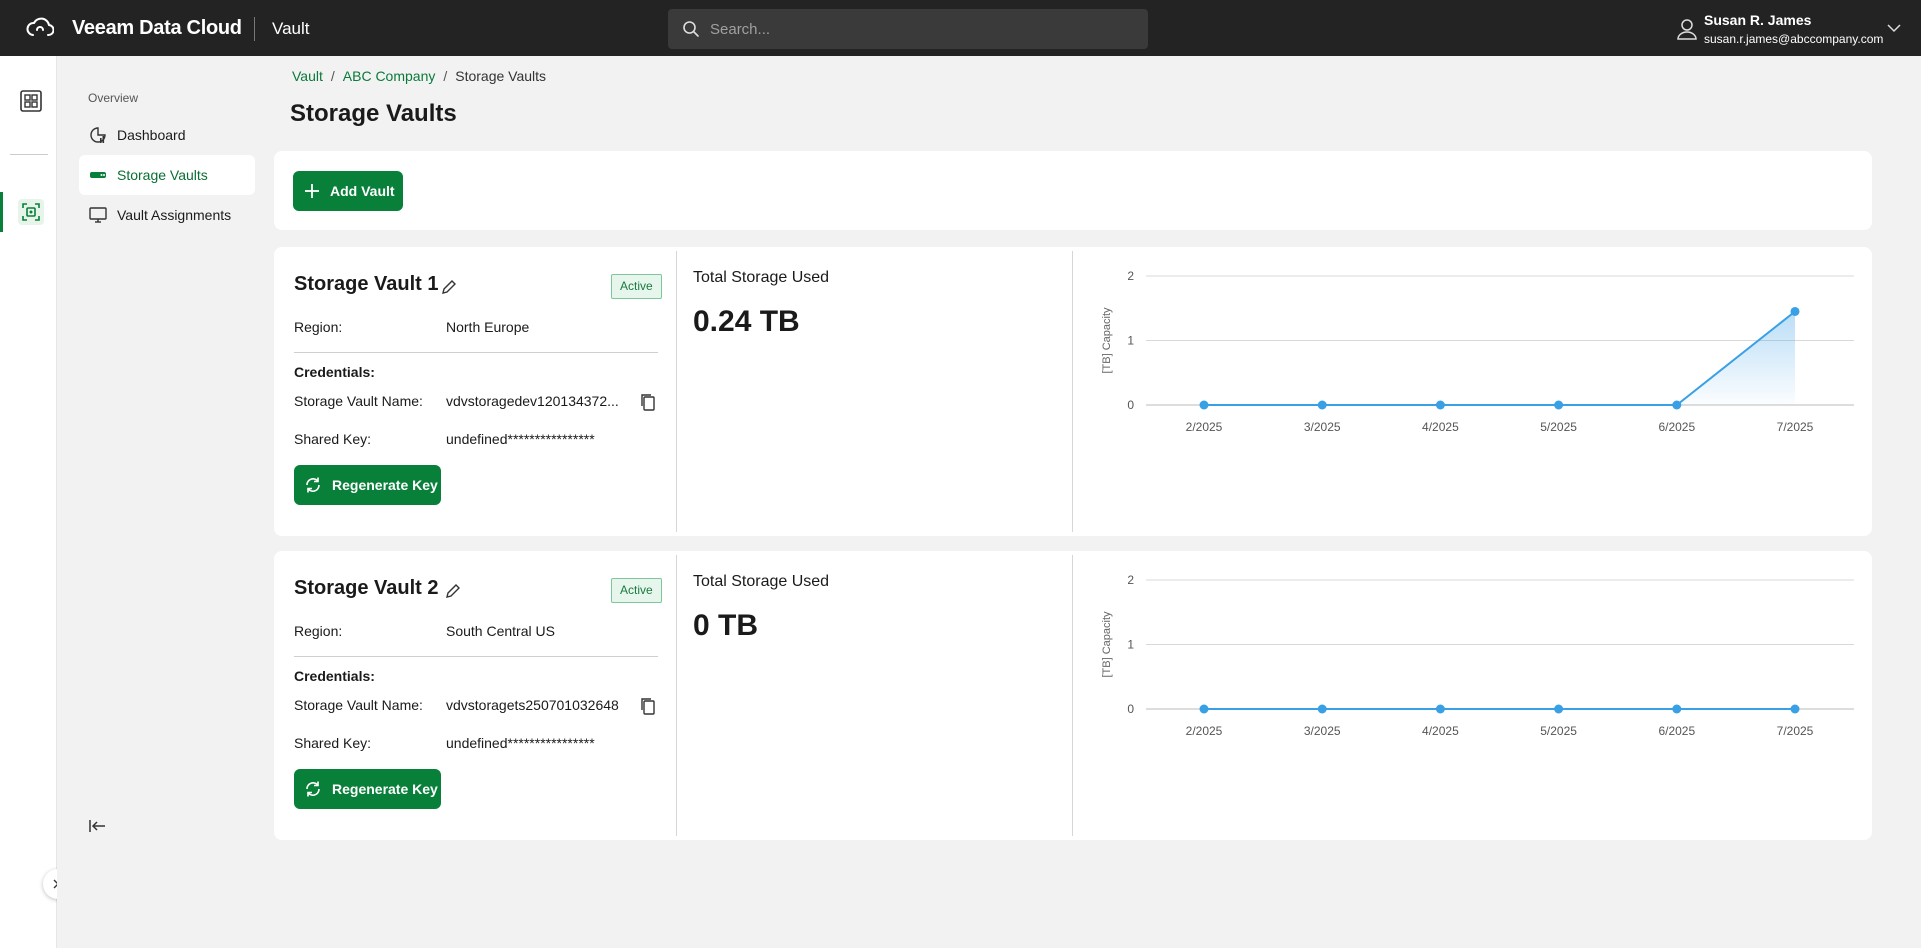 The width and height of the screenshot is (1921, 948). Describe the element at coordinates (291, 28) in the screenshot. I see `app-name: Vault` at that location.